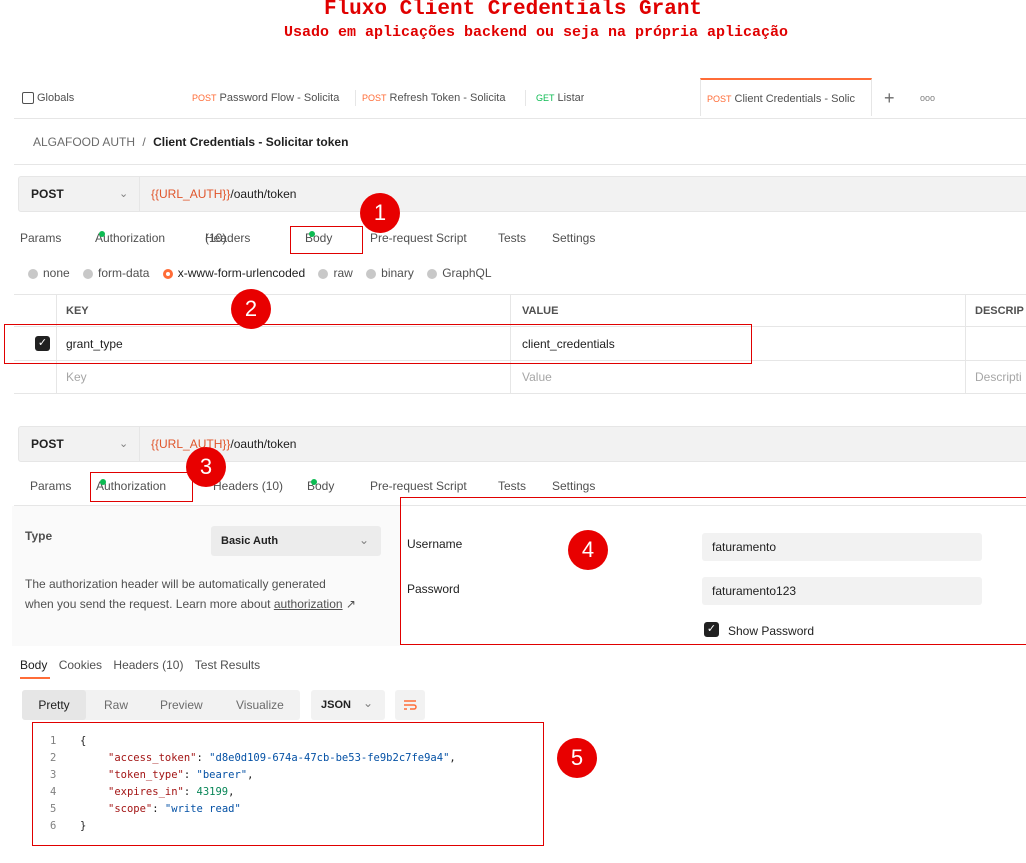 The width and height of the screenshot is (1026, 863). What do you see at coordinates (418, 238) in the screenshot?
I see `tab-prerequest: Pre-request Script` at bounding box center [418, 238].